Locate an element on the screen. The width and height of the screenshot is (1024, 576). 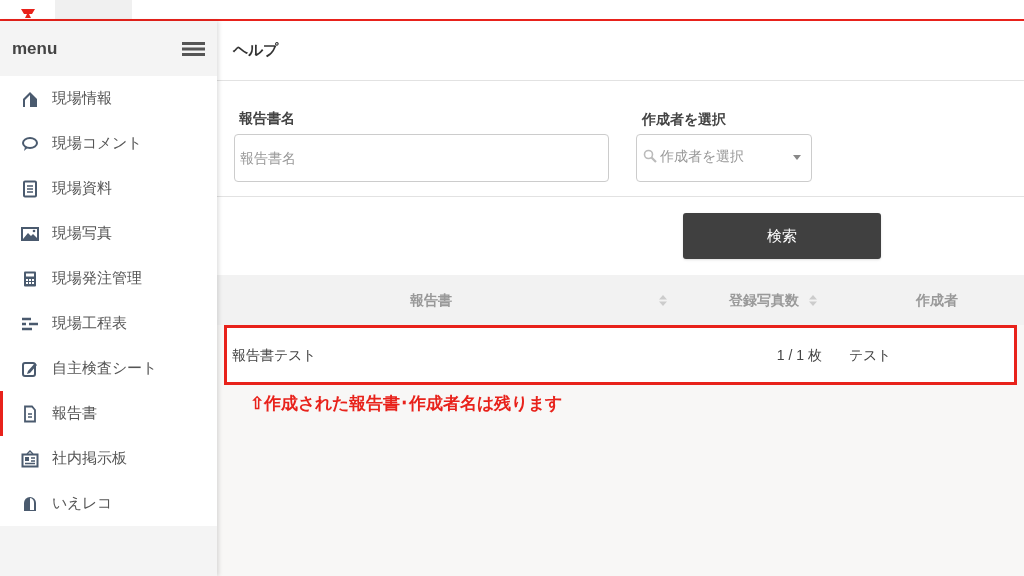
table-row: 報告書テスト 1 / 1 枚 テスト is located at coordinates (620, 355).